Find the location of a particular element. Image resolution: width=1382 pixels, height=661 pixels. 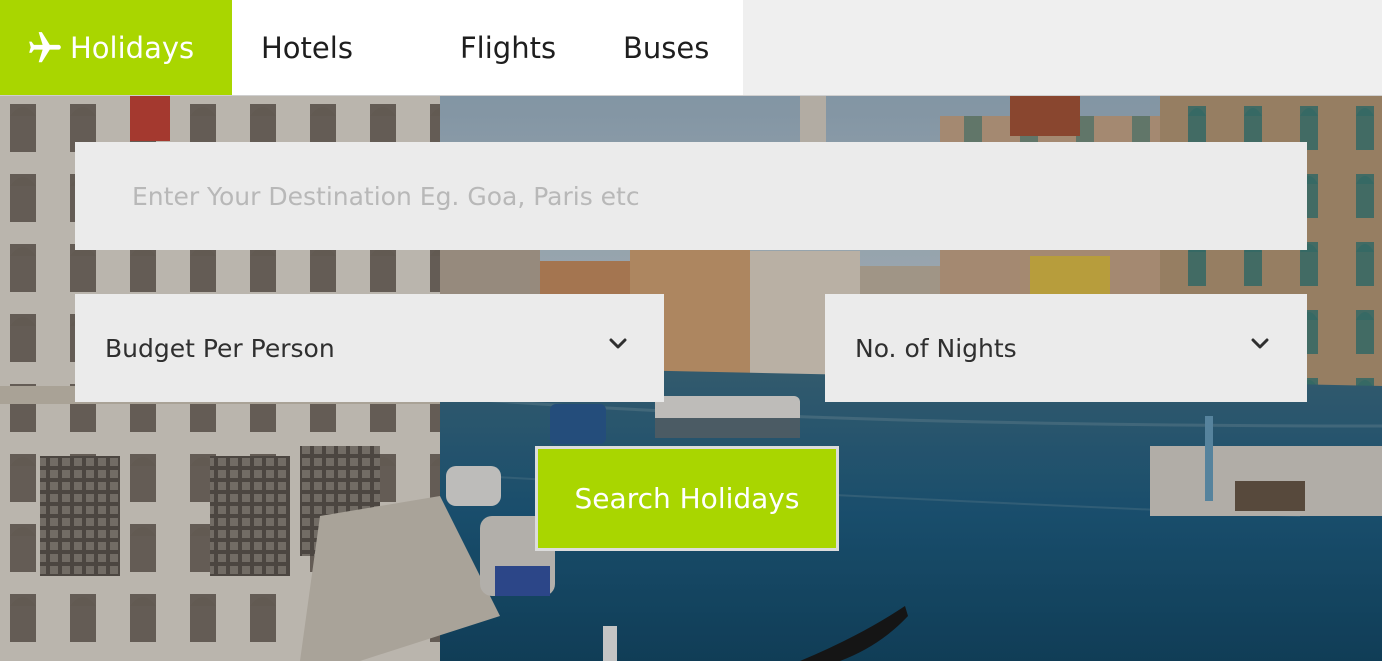

destination-input is located at coordinates (691, 196).